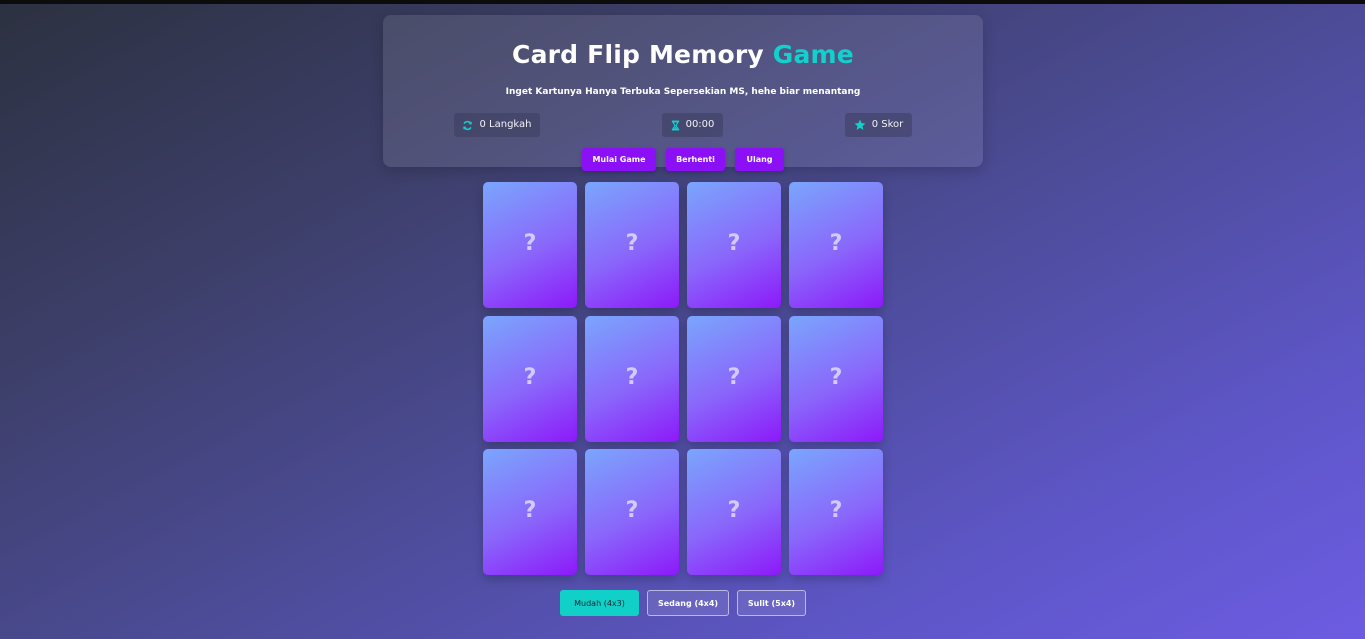  I want to click on title-main: Card Flip Memory, so click(642, 54).